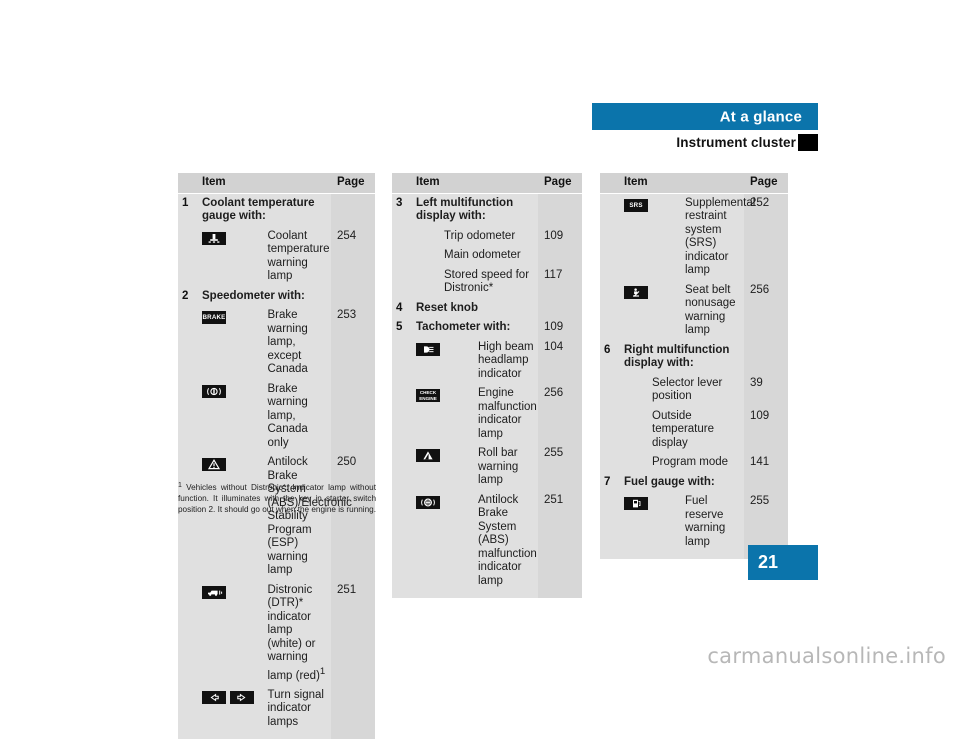 Image resolution: width=960 pixels, height=739 pixels. I want to click on high-beam-icon-glyph, so click(428, 349).